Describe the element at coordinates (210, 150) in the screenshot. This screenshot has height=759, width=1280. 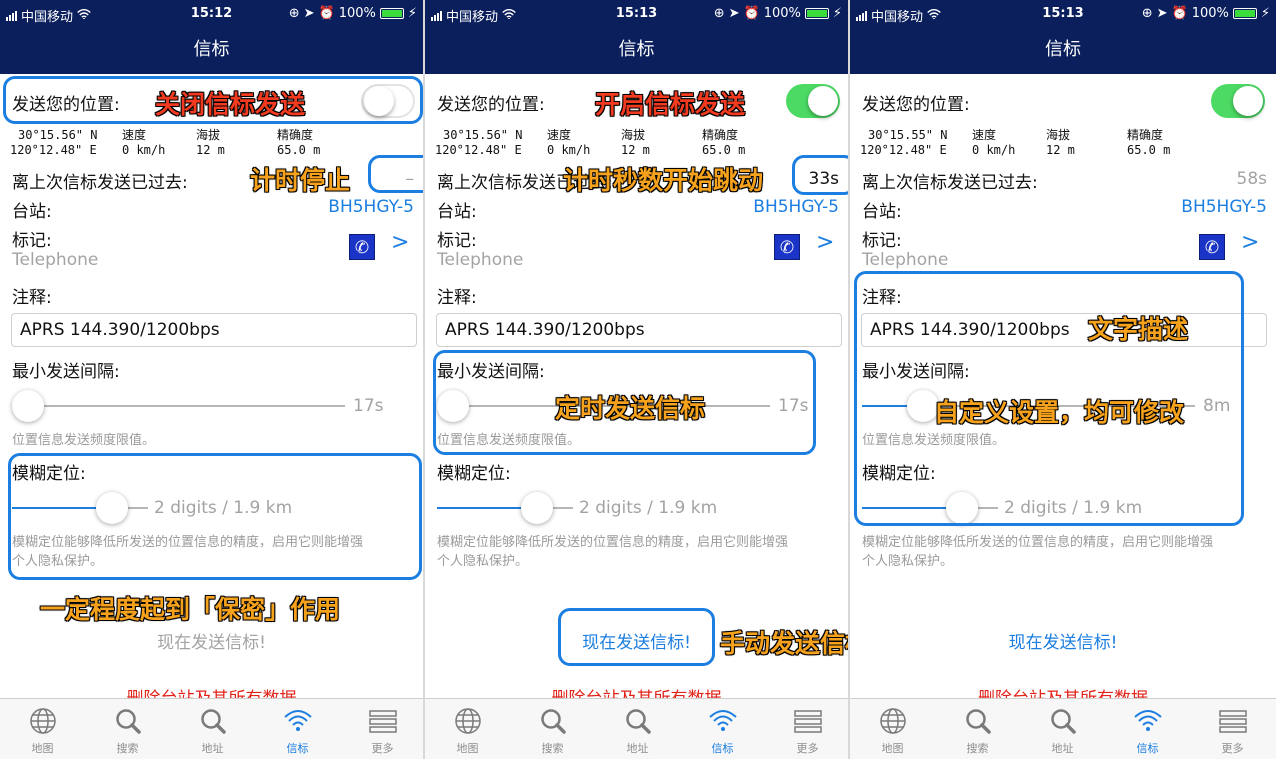
I see `altitude-value: 12 m` at that location.